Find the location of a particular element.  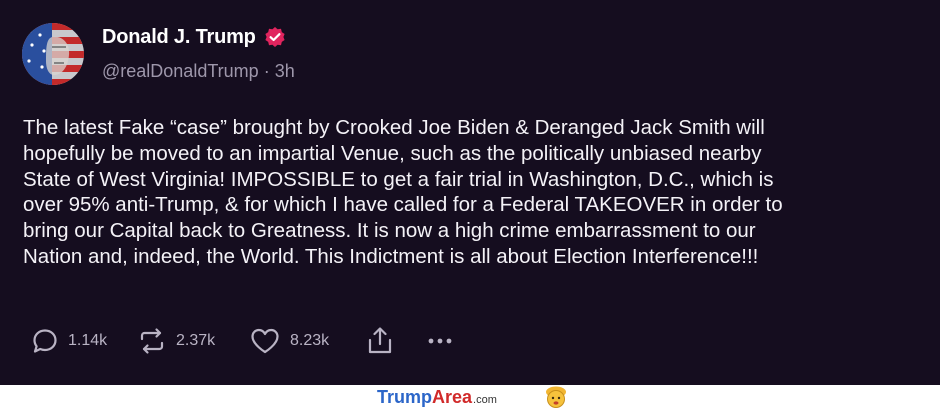

heart-icon is located at coordinates (265, 341).